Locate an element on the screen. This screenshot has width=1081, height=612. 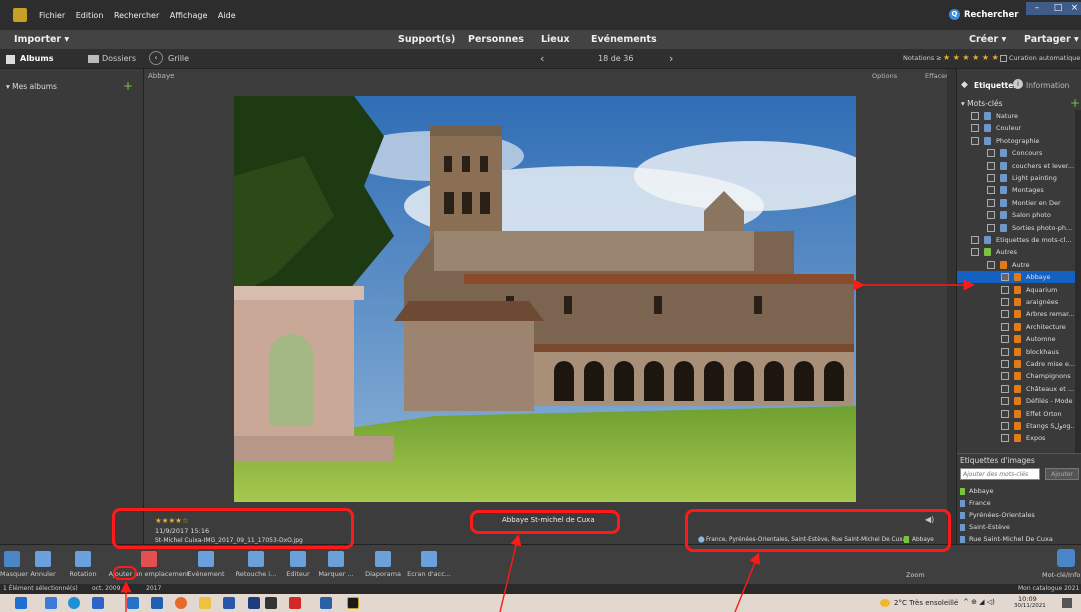
arrow-location is located at coordinates (747, 582).